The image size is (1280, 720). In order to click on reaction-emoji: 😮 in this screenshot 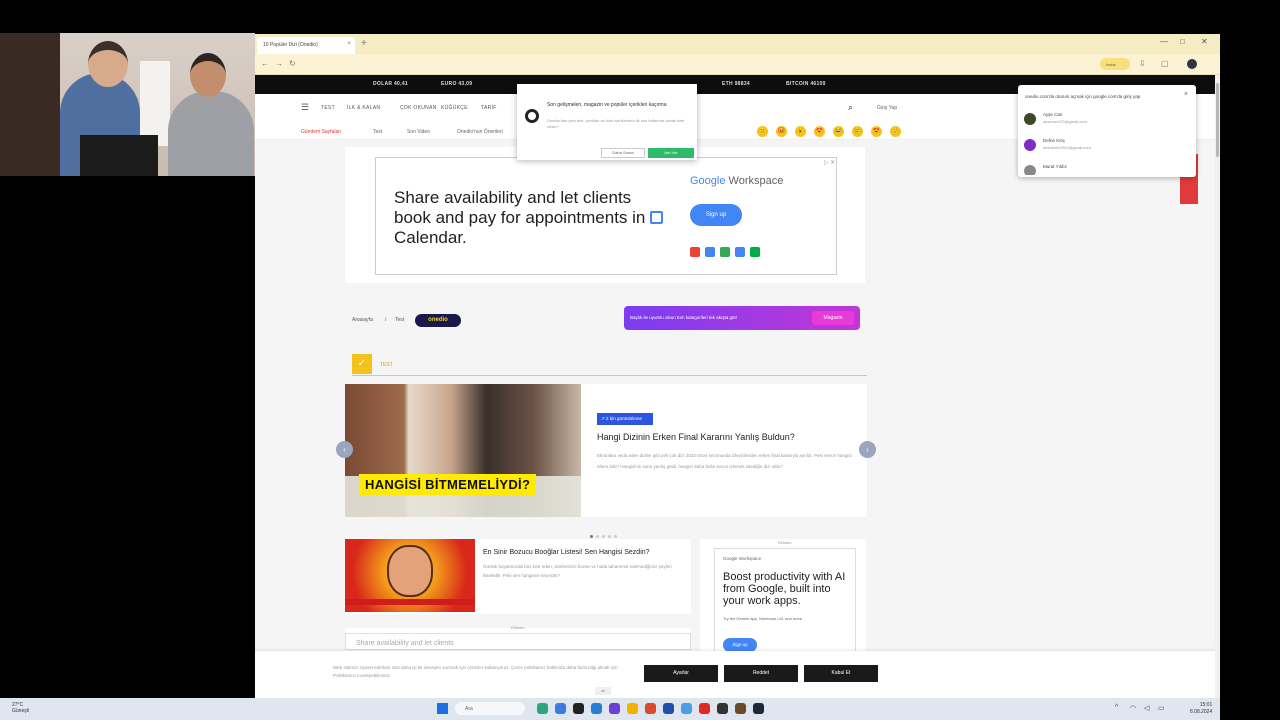, I will do `click(800, 131)`.